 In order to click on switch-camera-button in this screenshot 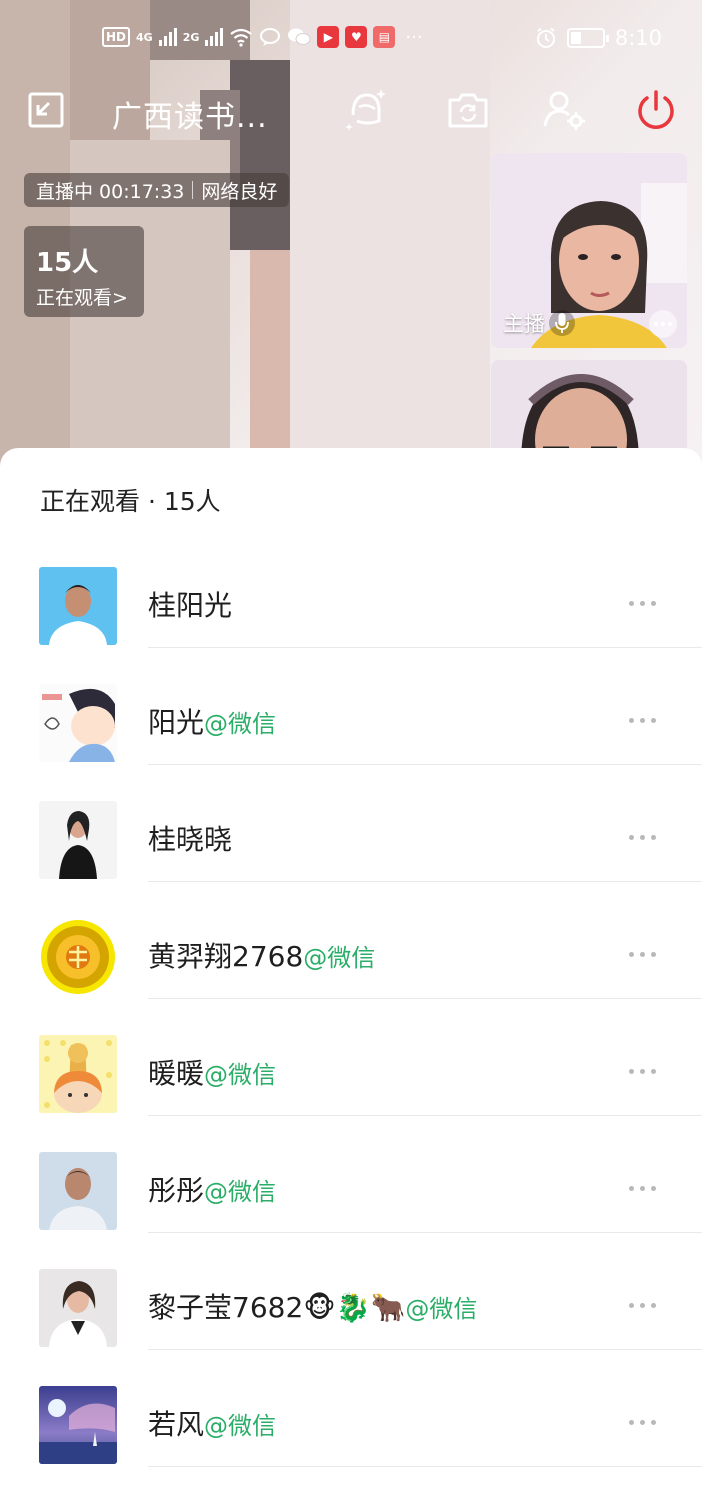, I will do `click(468, 110)`.